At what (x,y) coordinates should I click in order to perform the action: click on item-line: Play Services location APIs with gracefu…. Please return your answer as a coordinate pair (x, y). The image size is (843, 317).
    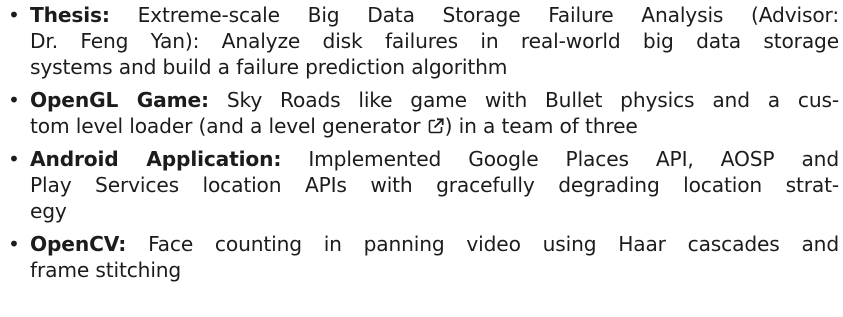
    Looking at the image, I should click on (434, 184).